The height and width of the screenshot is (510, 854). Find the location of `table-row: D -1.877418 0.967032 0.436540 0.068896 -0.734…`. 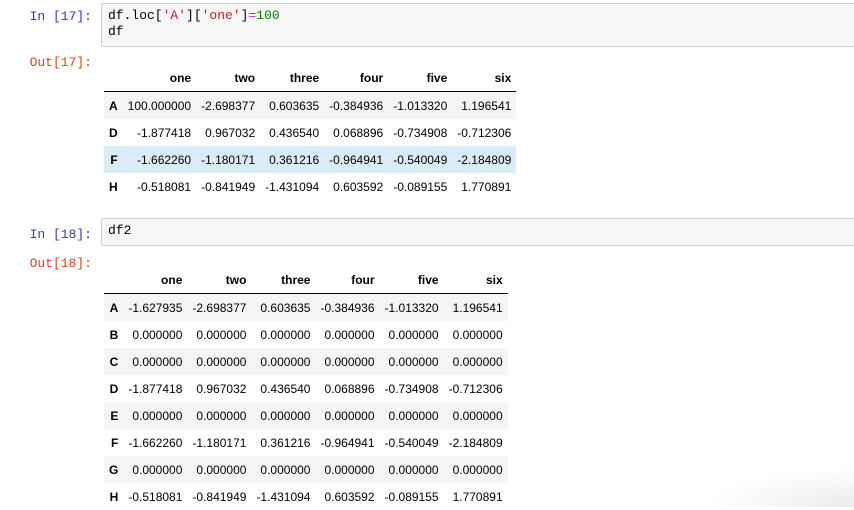

table-row: D -1.877418 0.967032 0.436540 0.068896 -0.734… is located at coordinates (306, 388).